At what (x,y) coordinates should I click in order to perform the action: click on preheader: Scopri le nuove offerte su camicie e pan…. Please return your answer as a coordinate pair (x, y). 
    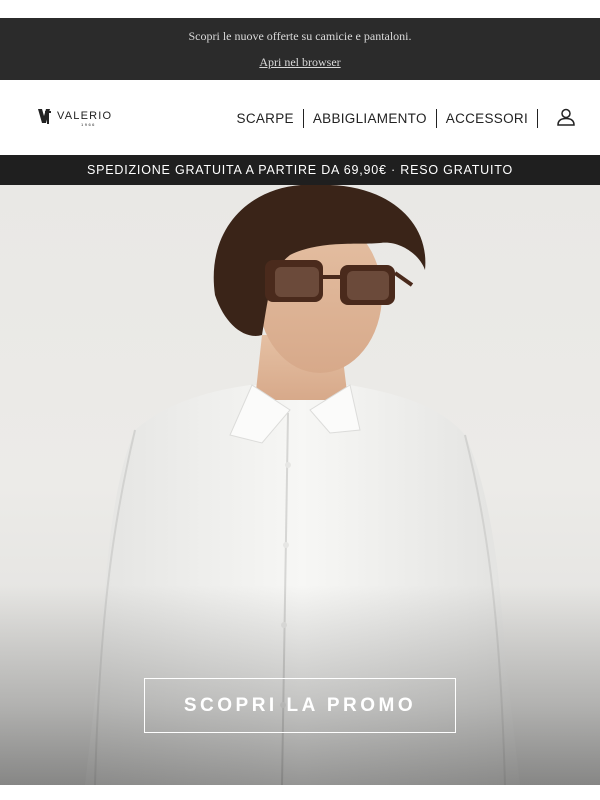
    Looking at the image, I should click on (300, 49).